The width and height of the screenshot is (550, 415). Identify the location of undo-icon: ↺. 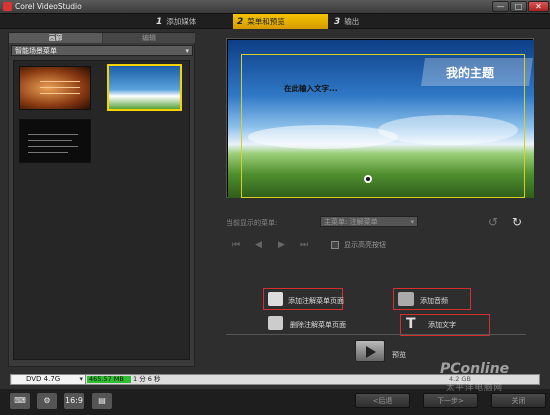
(493, 222).